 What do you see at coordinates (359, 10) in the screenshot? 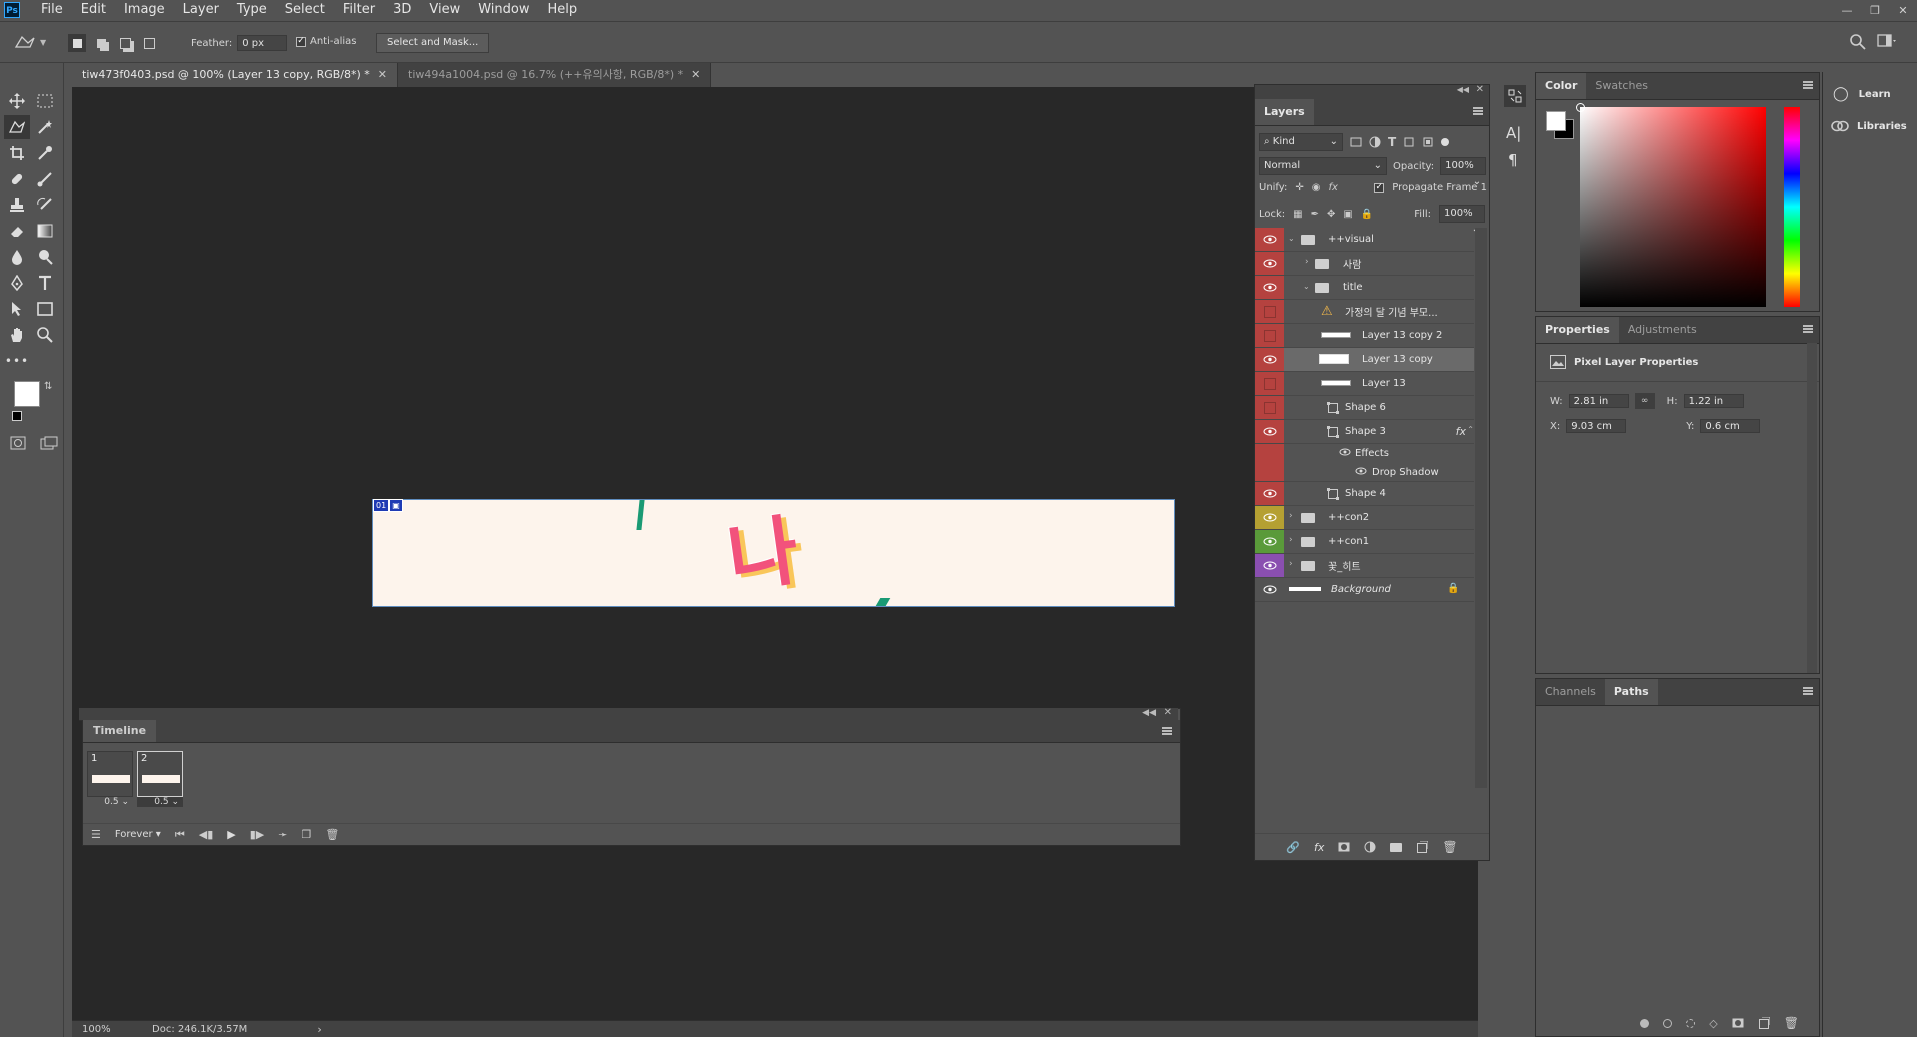
I see `menu-filter: Filter` at bounding box center [359, 10].